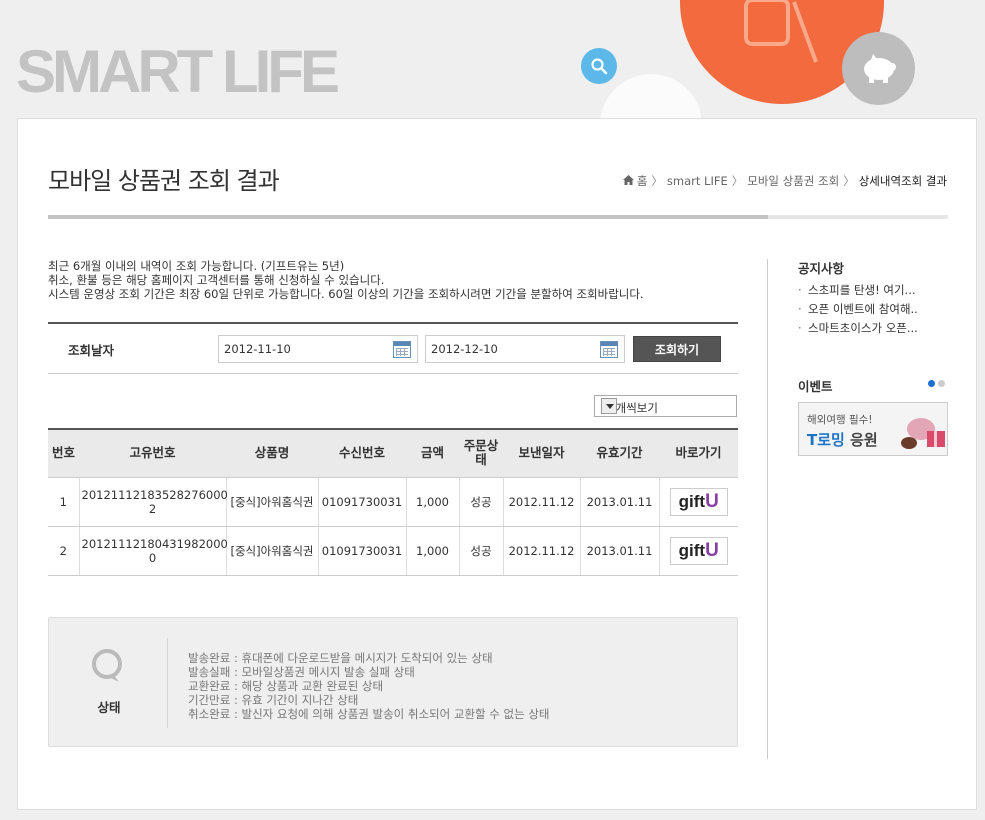  I want to click on row-number: 1, so click(63, 502).